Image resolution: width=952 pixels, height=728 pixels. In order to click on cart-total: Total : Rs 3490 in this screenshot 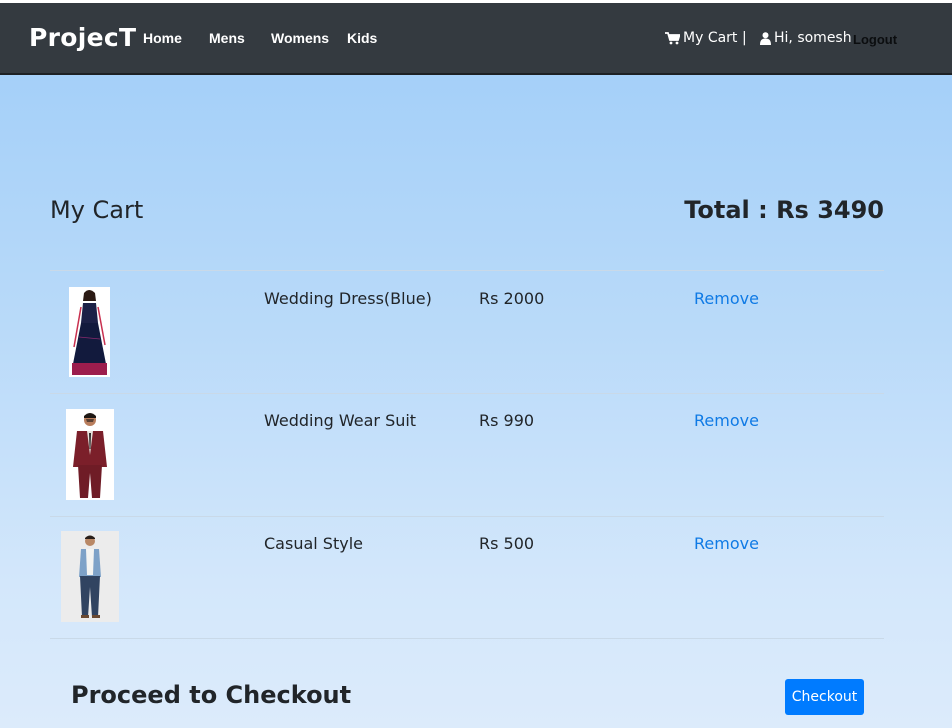, I will do `click(784, 210)`.